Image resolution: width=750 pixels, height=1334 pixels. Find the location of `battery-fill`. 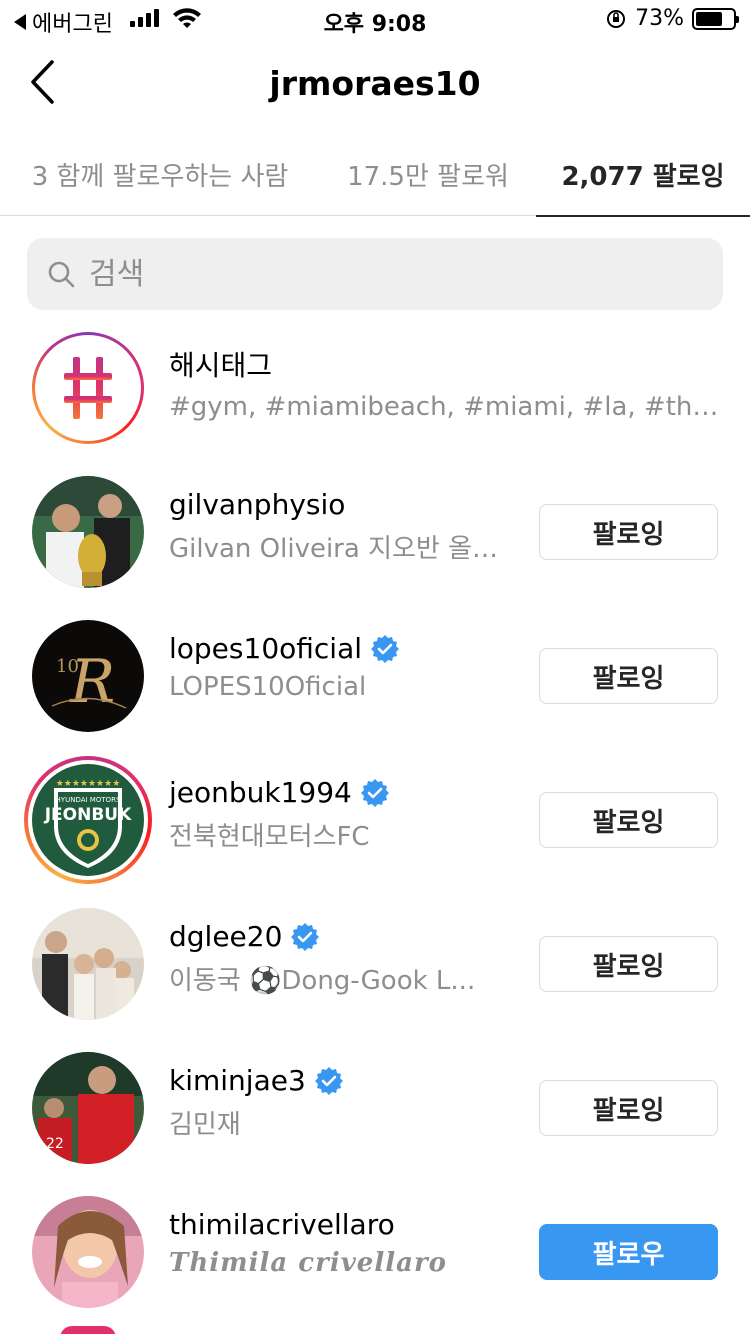

battery-fill is located at coordinates (709, 18).